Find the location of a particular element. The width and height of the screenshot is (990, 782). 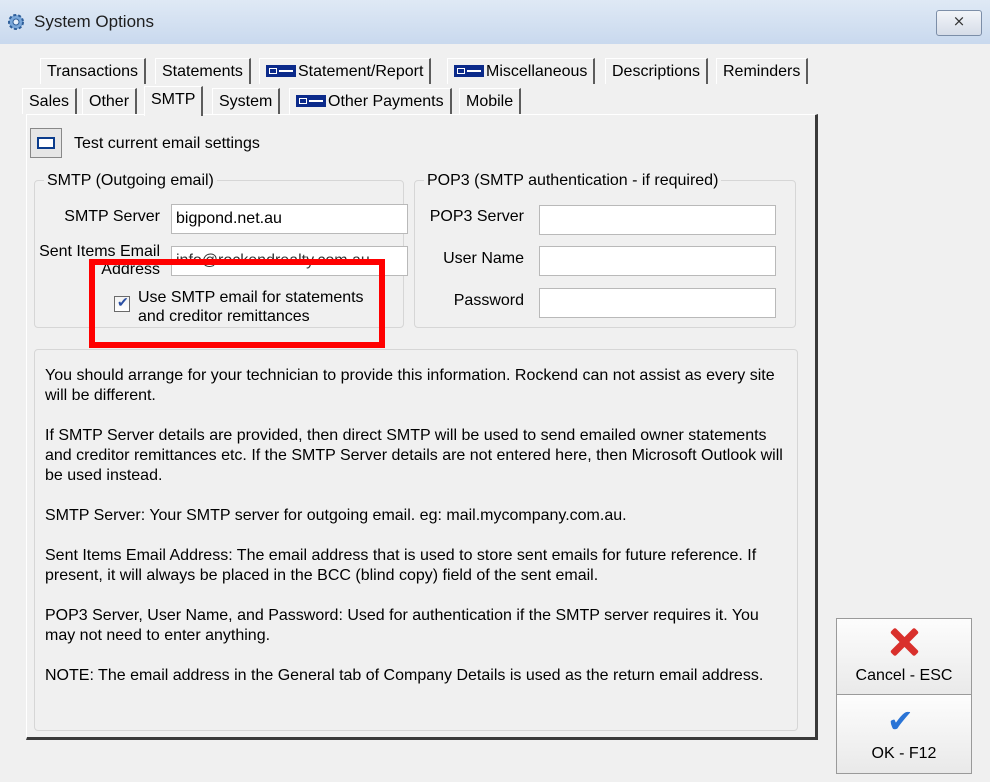

tab-transactions: Transactions is located at coordinates (93, 71).